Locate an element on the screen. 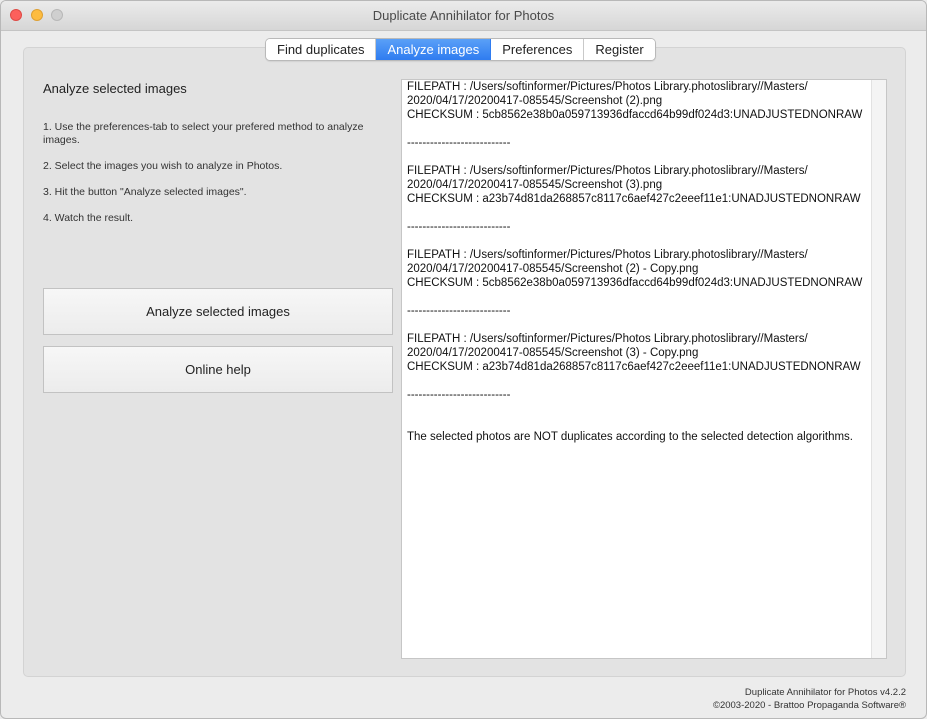  title-bar: Duplicate Annihilator for Photos is located at coordinates (463, 16).